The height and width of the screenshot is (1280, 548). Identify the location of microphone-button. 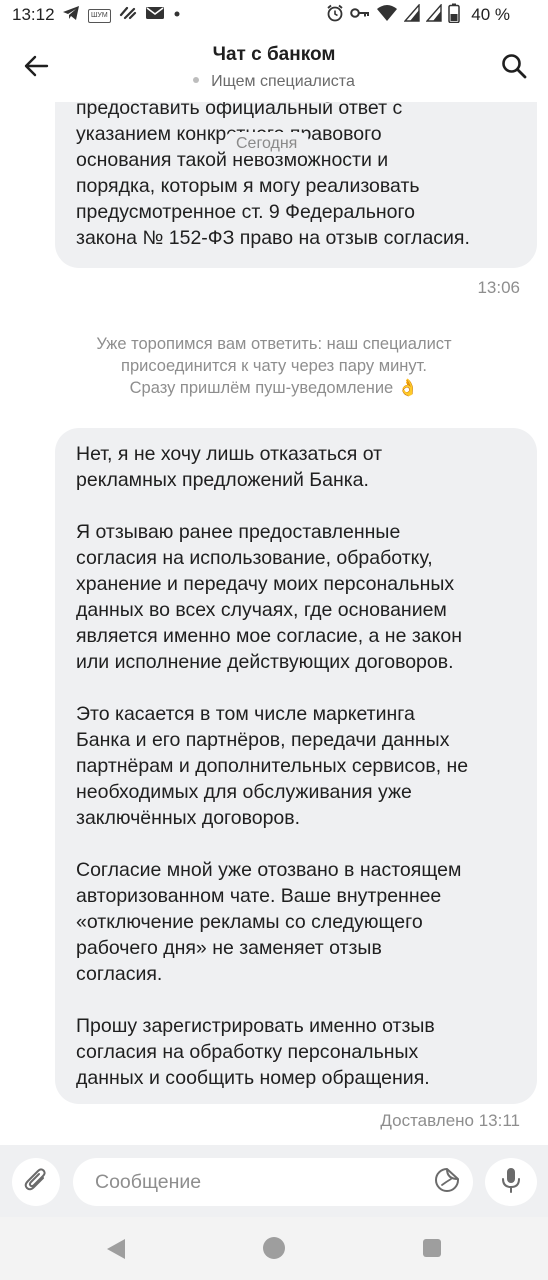
(511, 1182).